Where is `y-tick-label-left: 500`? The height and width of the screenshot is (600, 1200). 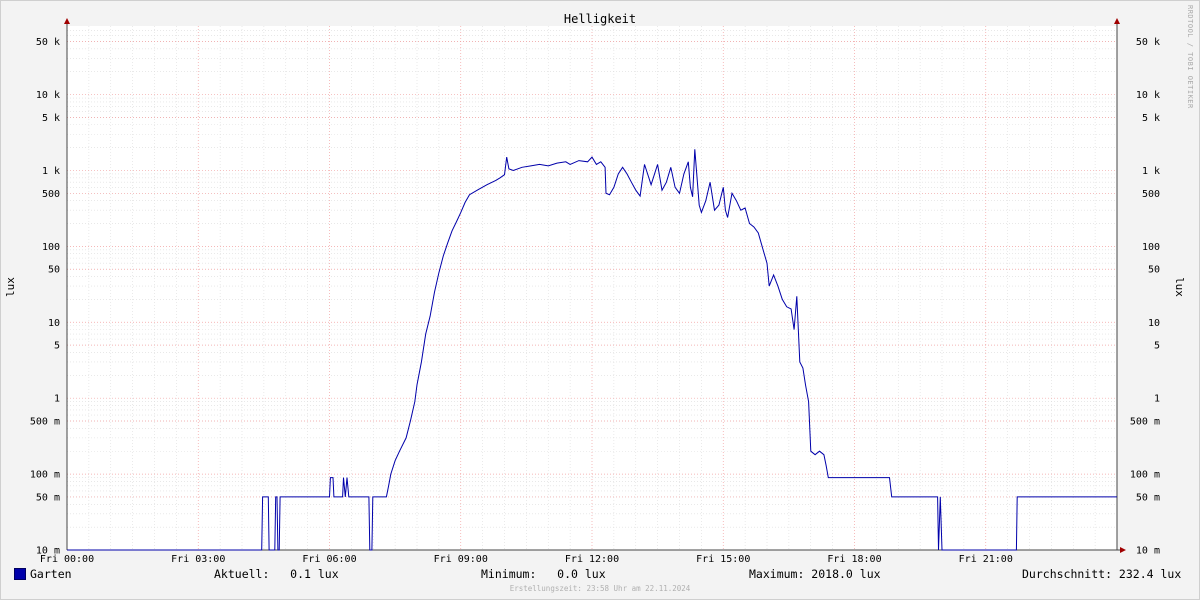 y-tick-label-left: 500 is located at coordinates (51, 194).